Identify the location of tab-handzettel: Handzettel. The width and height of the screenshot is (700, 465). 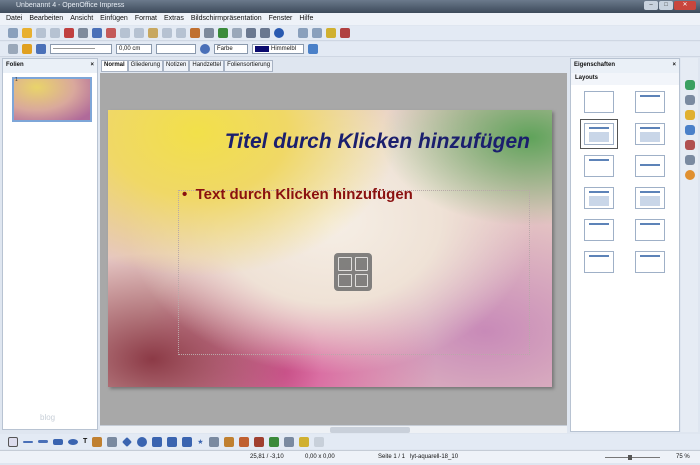
(207, 66).